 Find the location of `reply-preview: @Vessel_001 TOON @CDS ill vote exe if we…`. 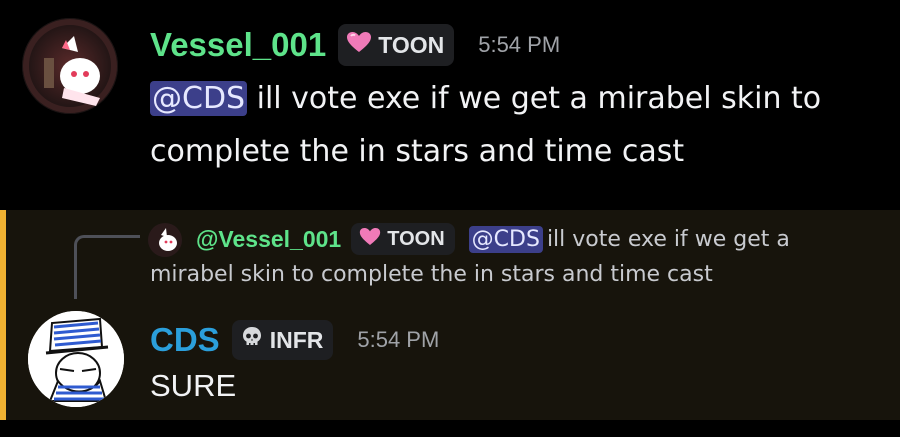

reply-preview: @Vessel_001 TOON @CDS ill vote exe if we… is located at coordinates (493, 239).